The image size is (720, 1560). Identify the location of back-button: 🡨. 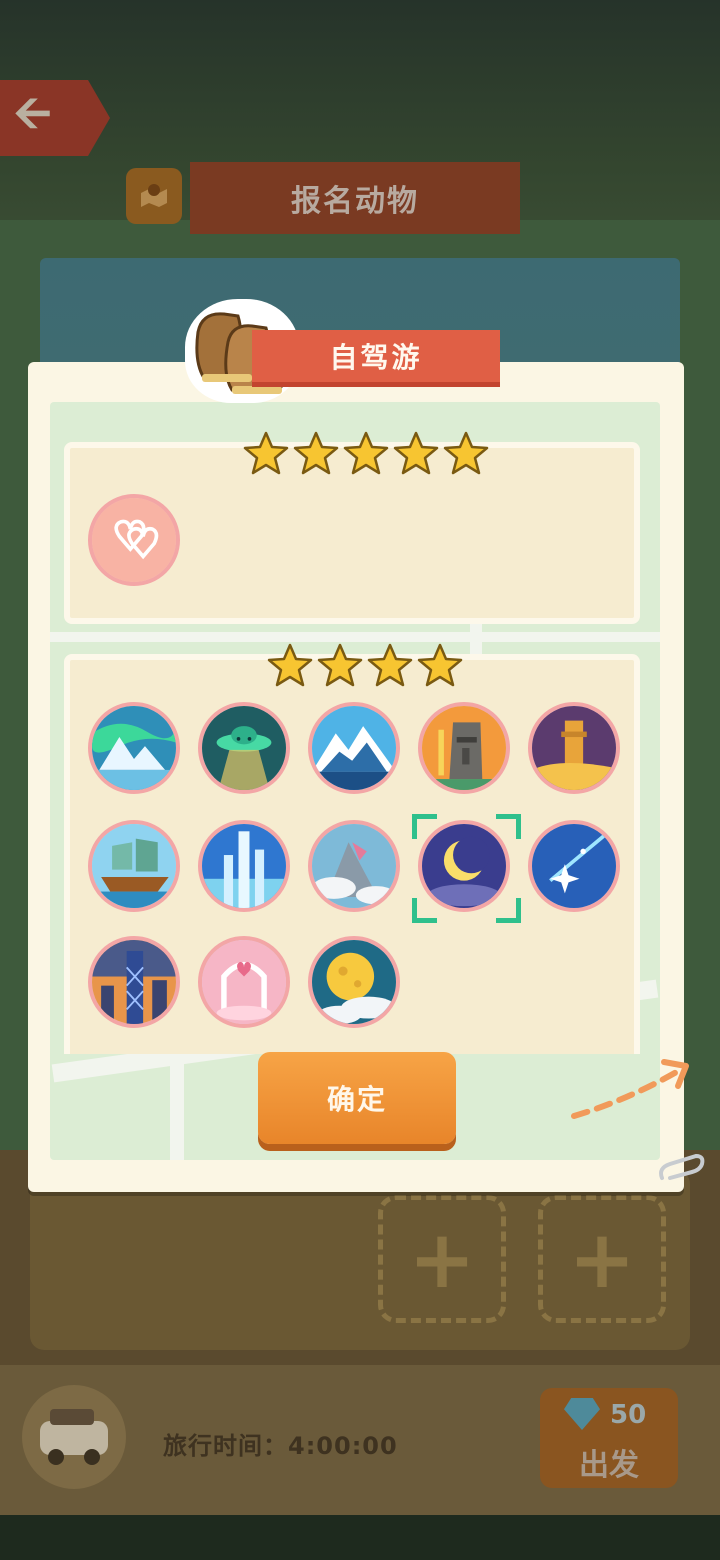
(55, 118).